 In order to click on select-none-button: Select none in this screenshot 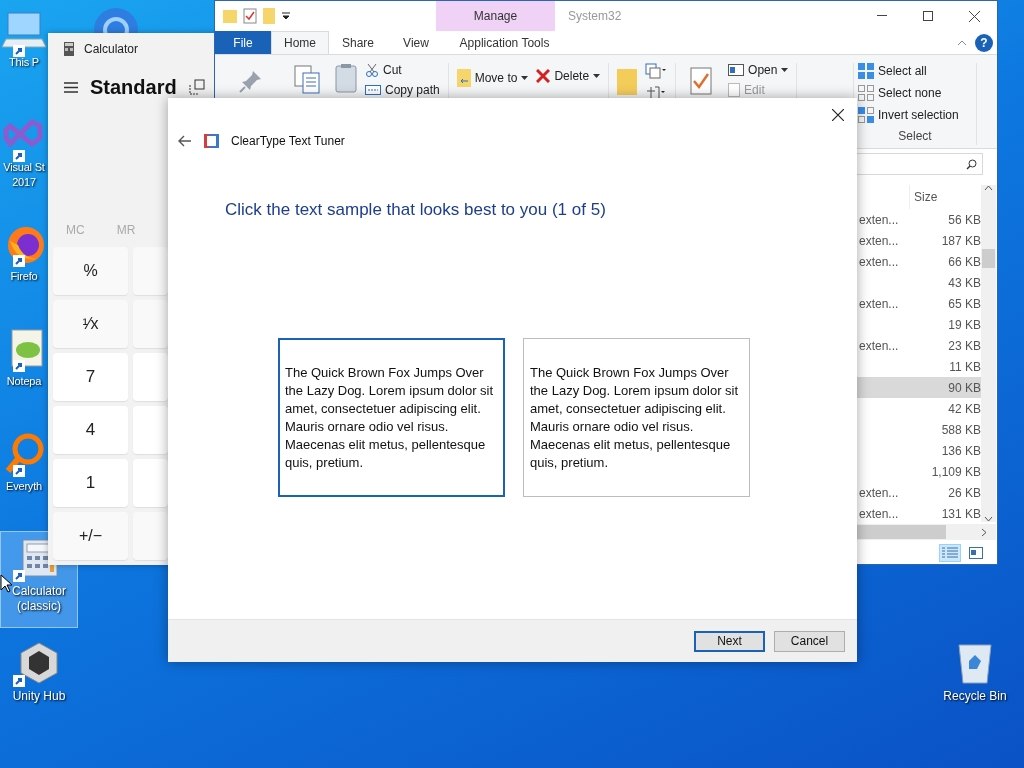, I will do `click(915, 93)`.